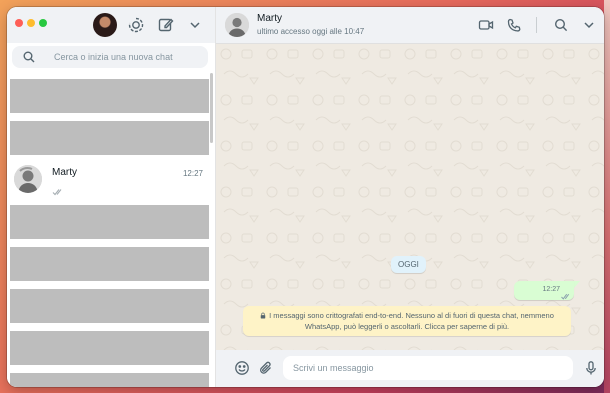 This screenshot has height=393, width=610. I want to click on status-icon, so click(136, 25).